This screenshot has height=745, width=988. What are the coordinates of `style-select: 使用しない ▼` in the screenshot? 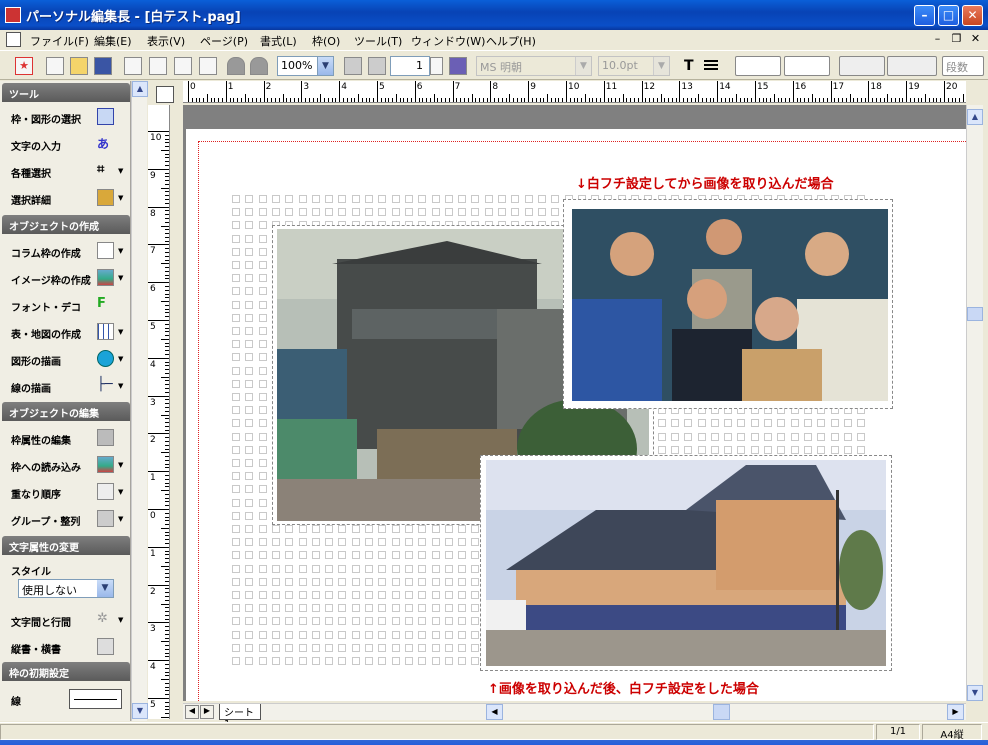 It's located at (66, 588).